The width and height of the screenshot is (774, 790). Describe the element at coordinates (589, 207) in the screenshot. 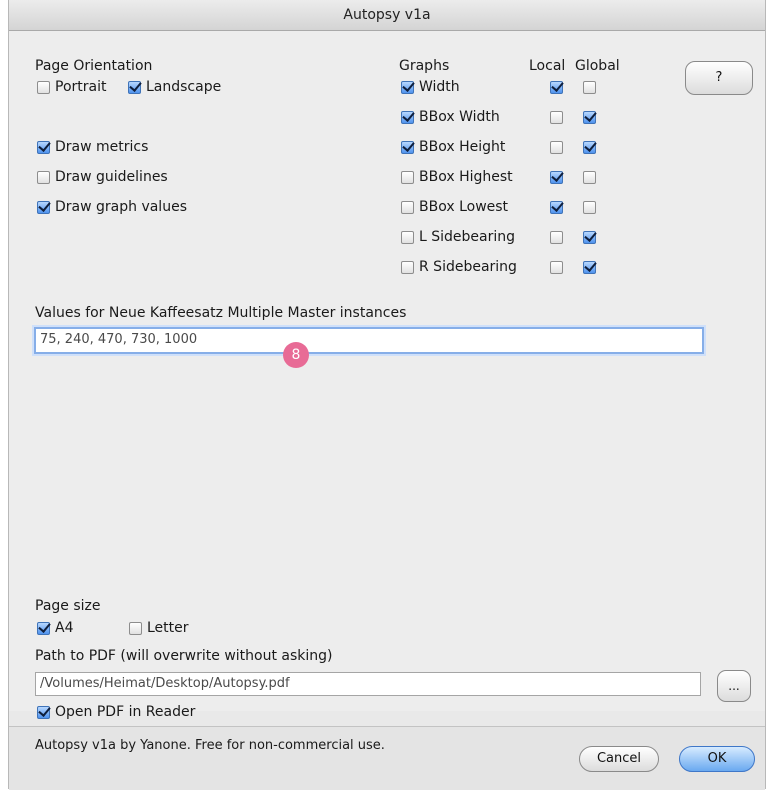

I see `graph-bbox-lowest-global-checkbox` at that location.